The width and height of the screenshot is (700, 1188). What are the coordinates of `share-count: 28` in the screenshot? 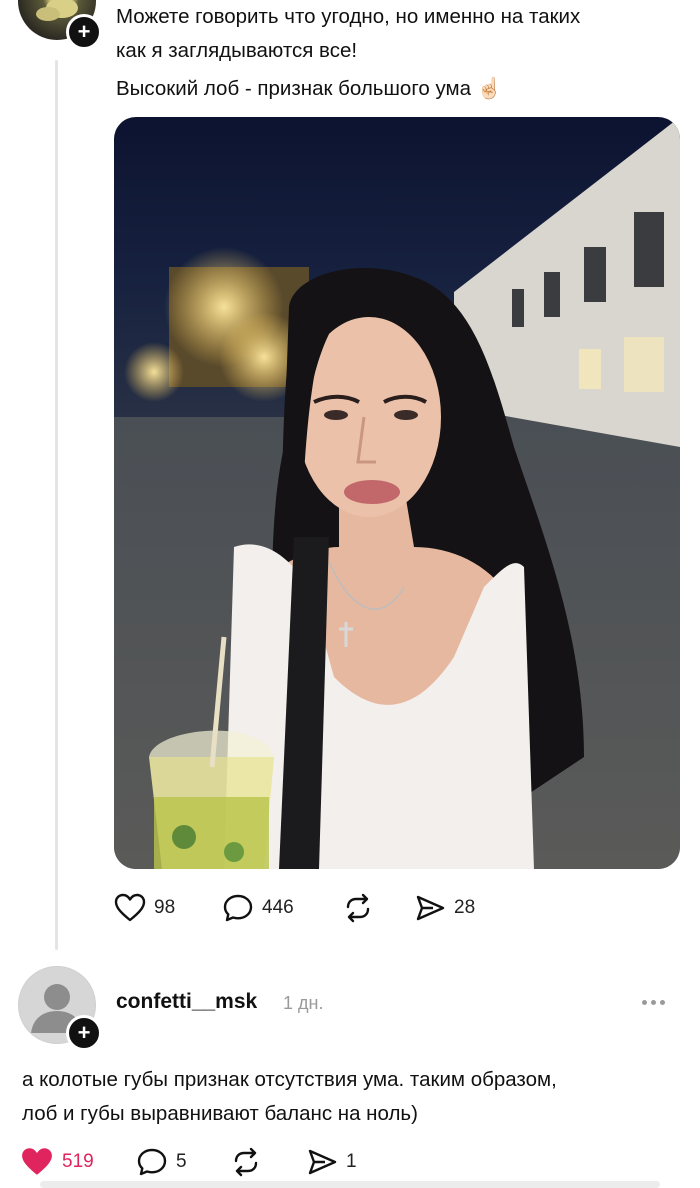 It's located at (465, 907).